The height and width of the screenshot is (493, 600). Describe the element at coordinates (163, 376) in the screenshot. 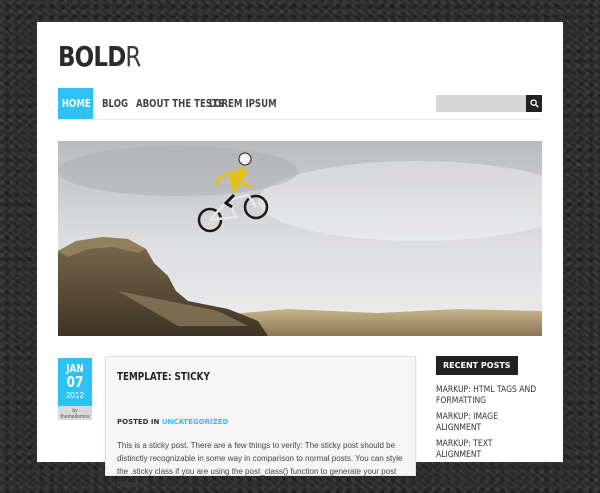

I see `post-title: TEMPLATE: STICKY` at that location.